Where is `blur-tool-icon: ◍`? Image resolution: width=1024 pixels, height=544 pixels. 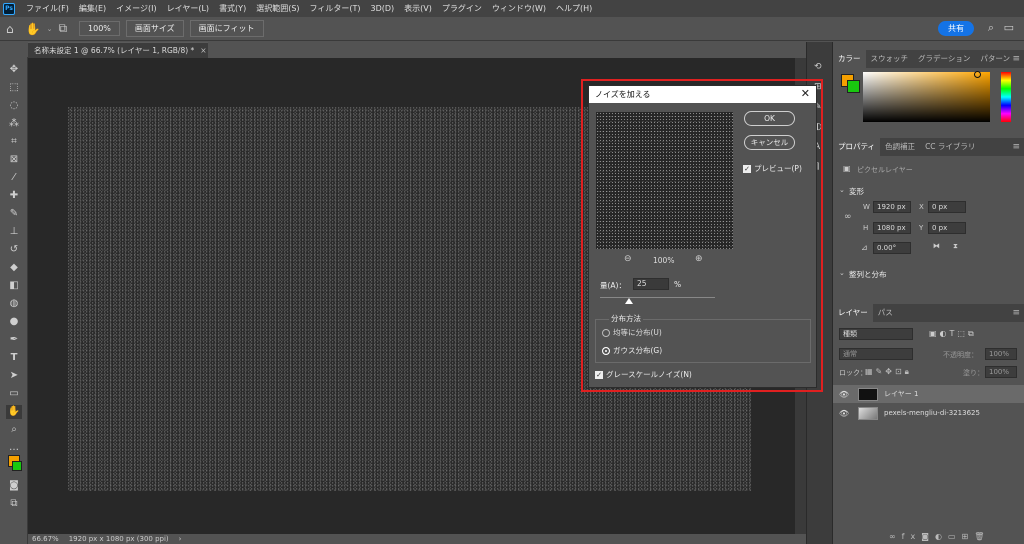 blur-tool-icon: ◍ is located at coordinates (14, 304).